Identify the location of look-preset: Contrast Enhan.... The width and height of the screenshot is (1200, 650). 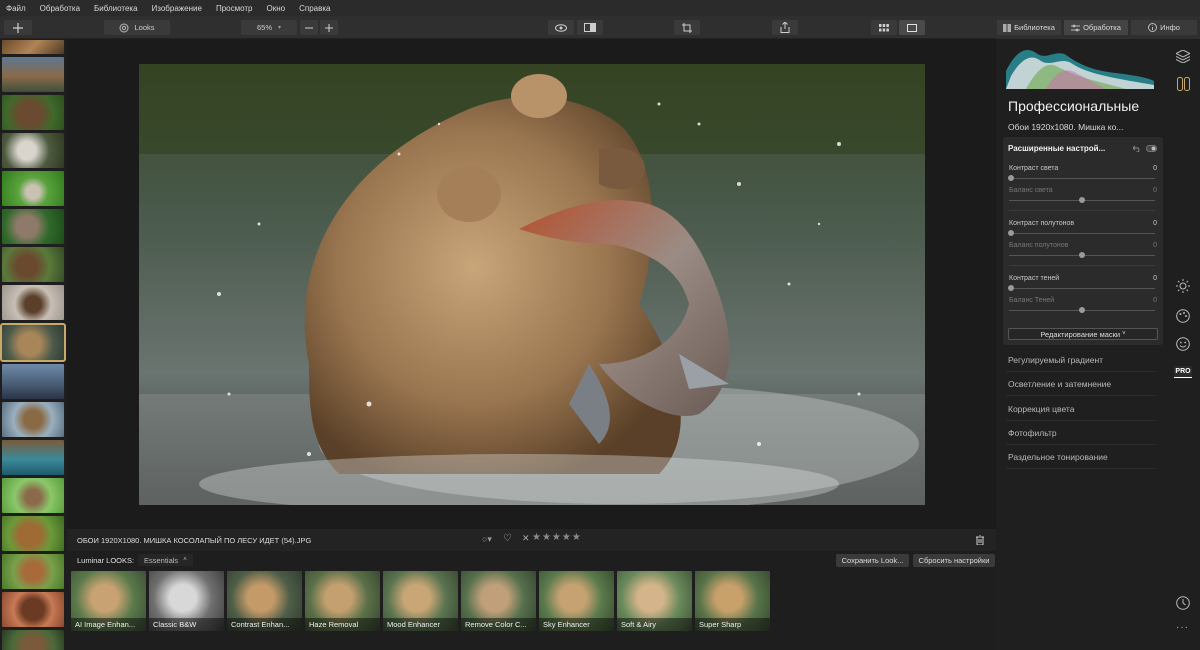
(264, 601).